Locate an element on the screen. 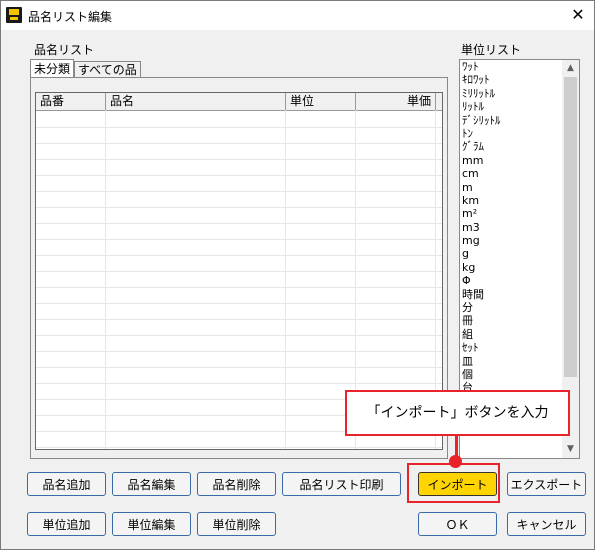 Image resolution: width=595 pixels, height=550 pixels. column-header-unit-price: 単価 is located at coordinates (396, 101).